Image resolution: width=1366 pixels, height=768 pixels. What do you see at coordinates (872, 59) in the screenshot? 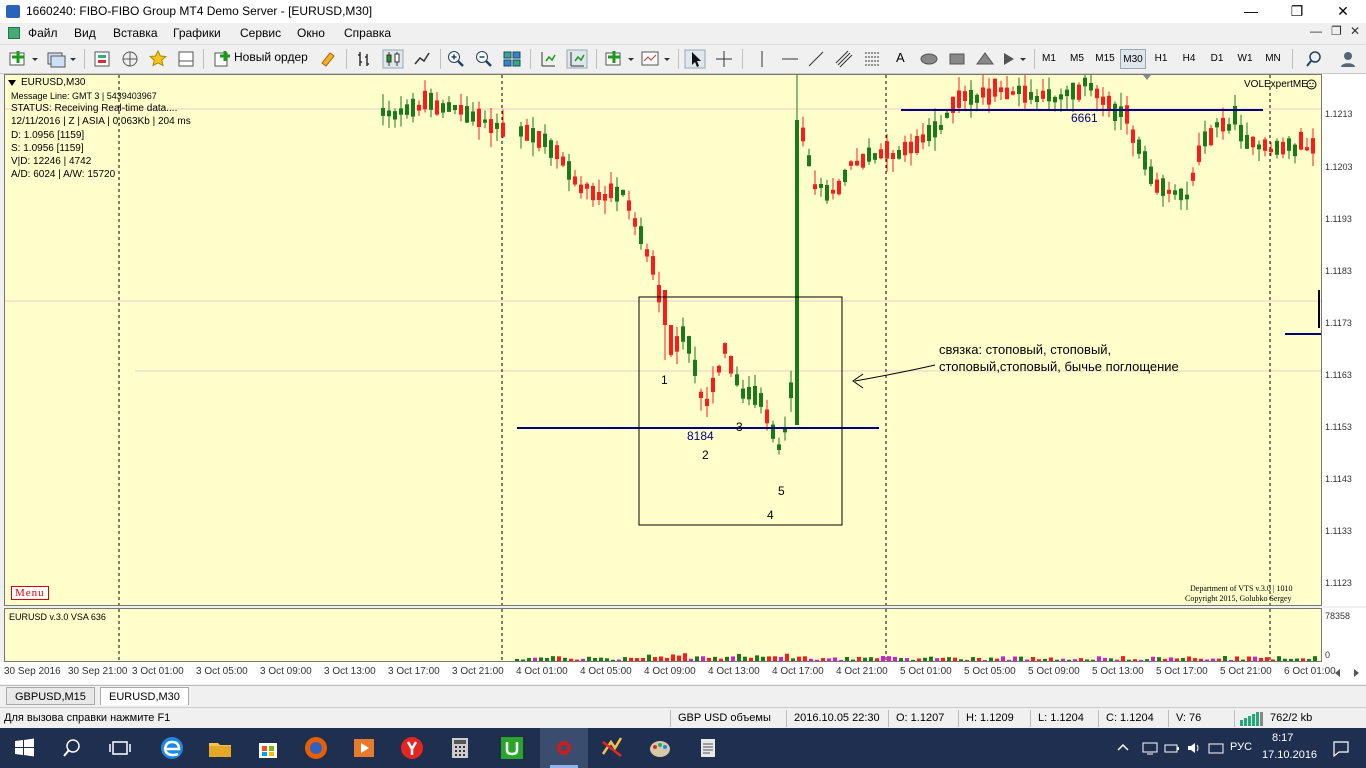
I see `fibonacci-icon` at bounding box center [872, 59].